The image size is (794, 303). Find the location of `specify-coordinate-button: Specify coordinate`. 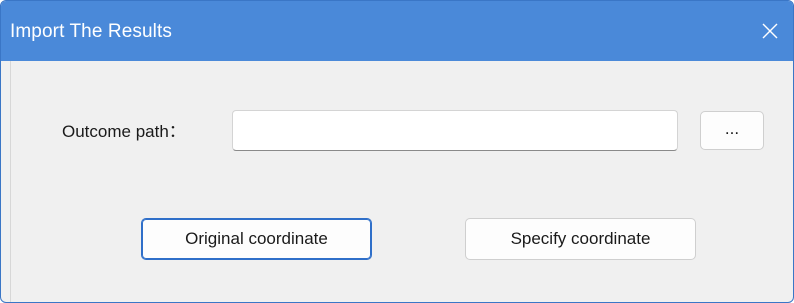

specify-coordinate-button: Specify coordinate is located at coordinates (580, 239).